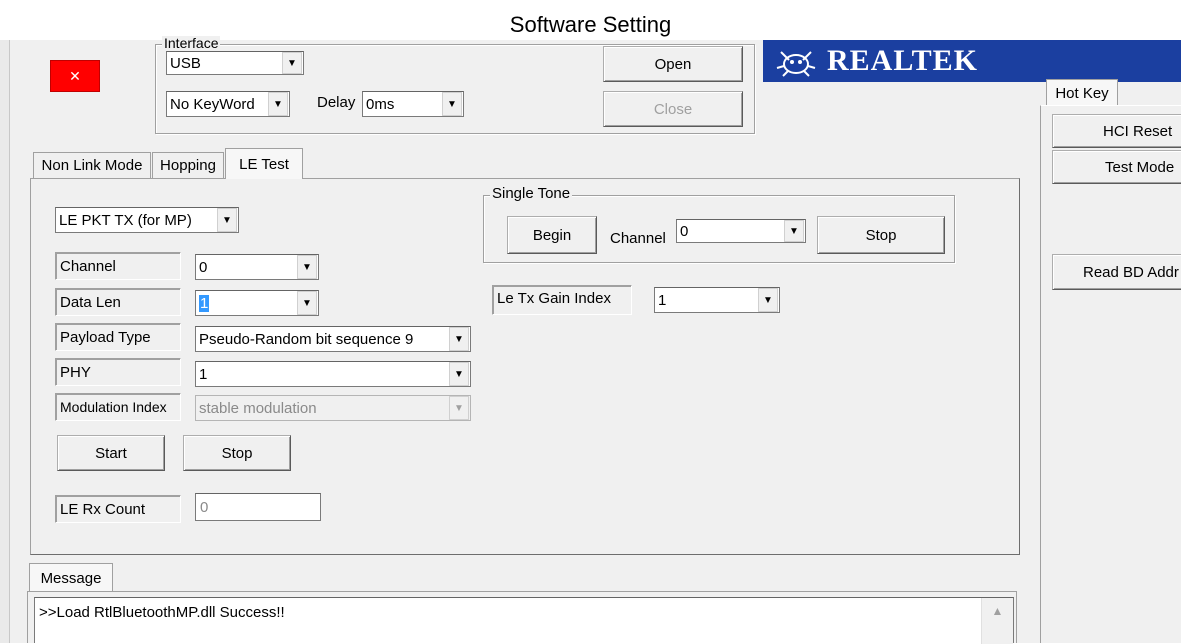 This screenshot has width=1181, height=644. What do you see at coordinates (673, 109) in the screenshot?
I see `close-button: Close` at bounding box center [673, 109].